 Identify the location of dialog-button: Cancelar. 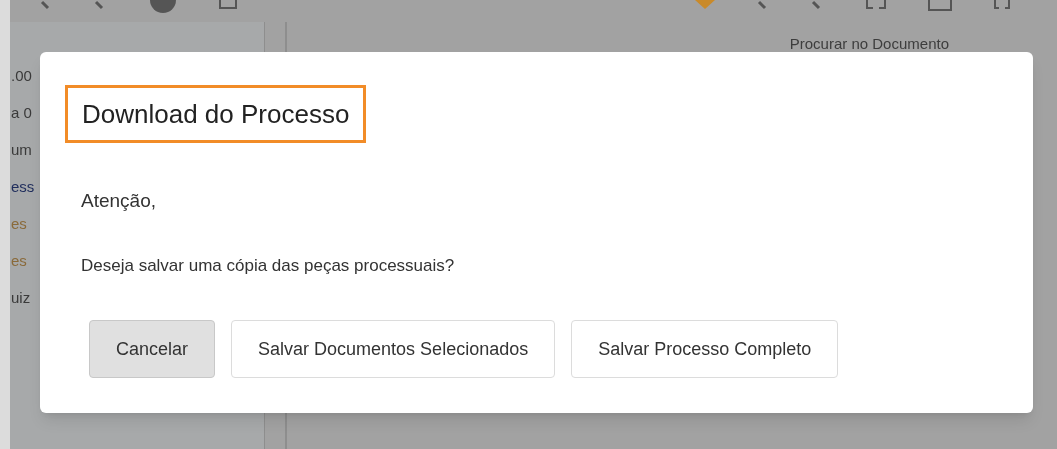
(152, 349).